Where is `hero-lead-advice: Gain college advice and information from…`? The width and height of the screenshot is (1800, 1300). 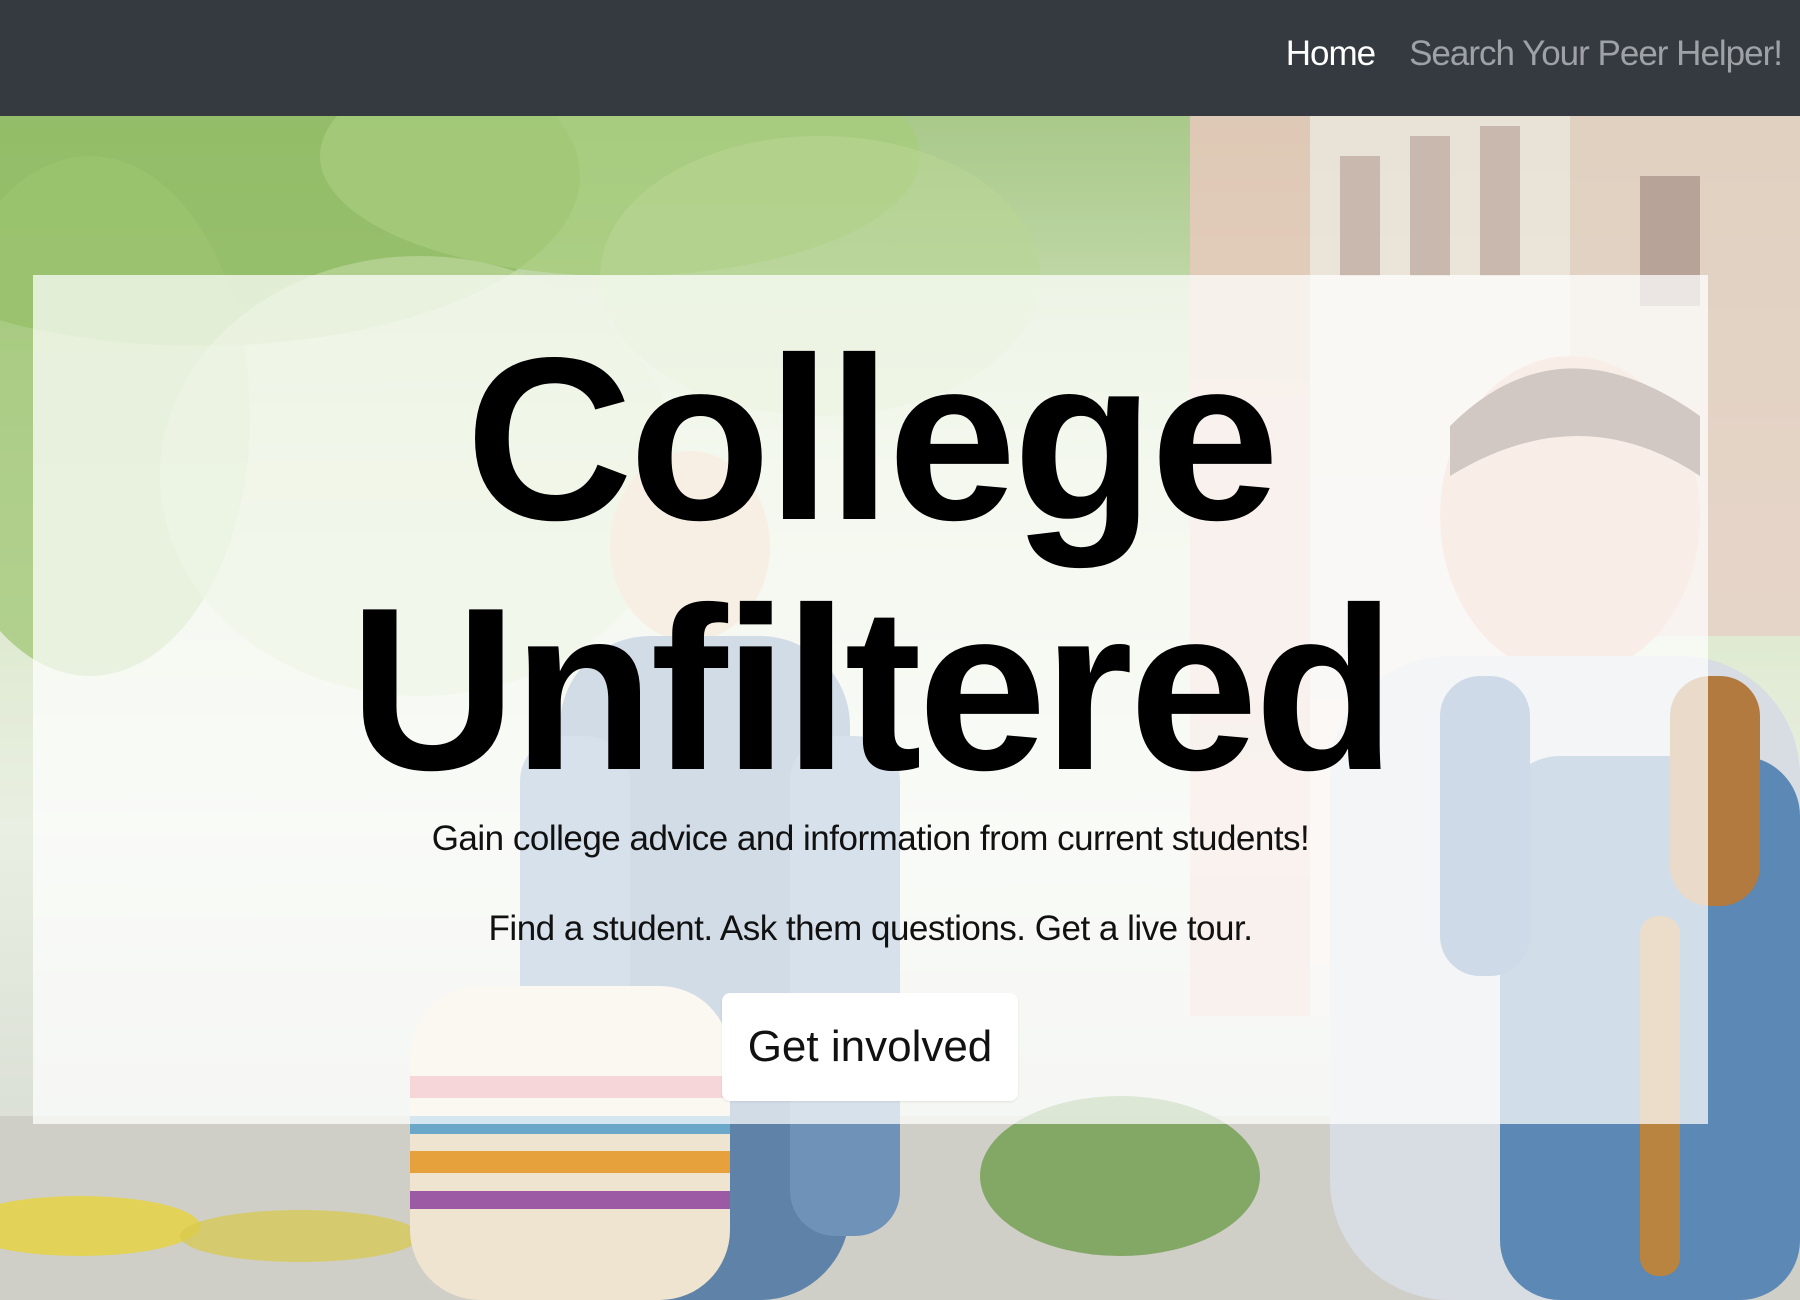
hero-lead-advice: Gain college advice and information from… is located at coordinates (870, 838).